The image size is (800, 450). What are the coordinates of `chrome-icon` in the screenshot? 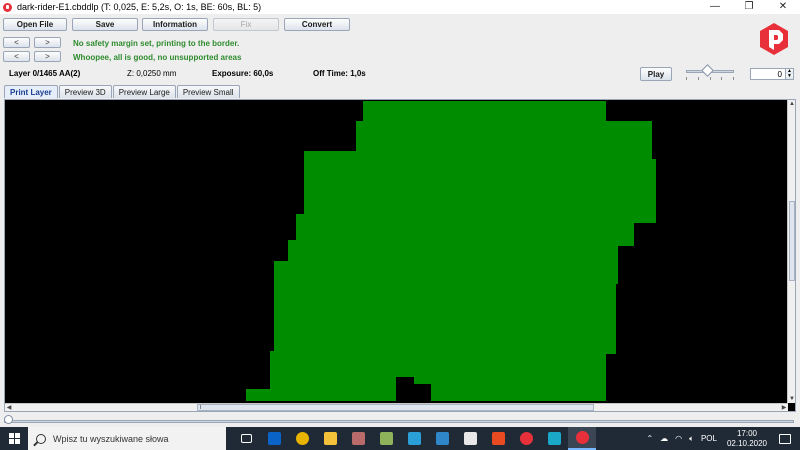 It's located at (302, 438).